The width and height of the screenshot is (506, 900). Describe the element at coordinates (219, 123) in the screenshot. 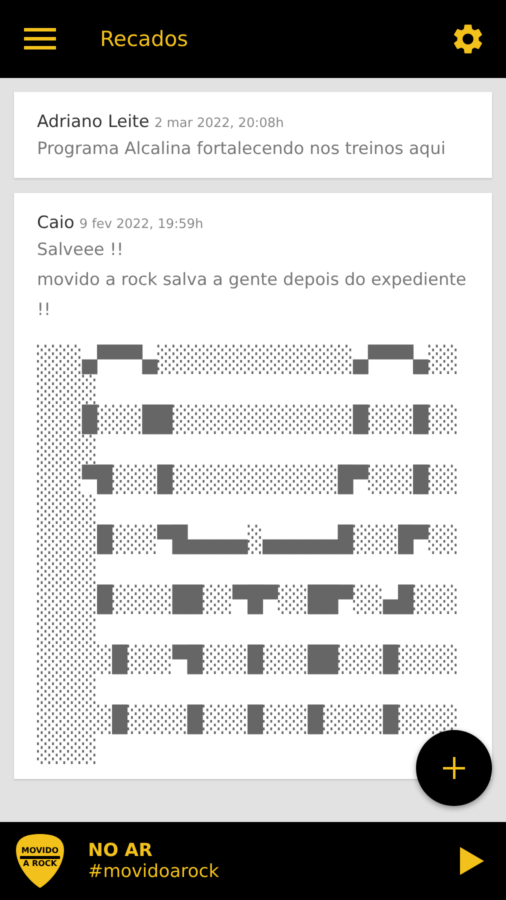

I see `message-date: 2 mar 2022, 20:08h` at that location.